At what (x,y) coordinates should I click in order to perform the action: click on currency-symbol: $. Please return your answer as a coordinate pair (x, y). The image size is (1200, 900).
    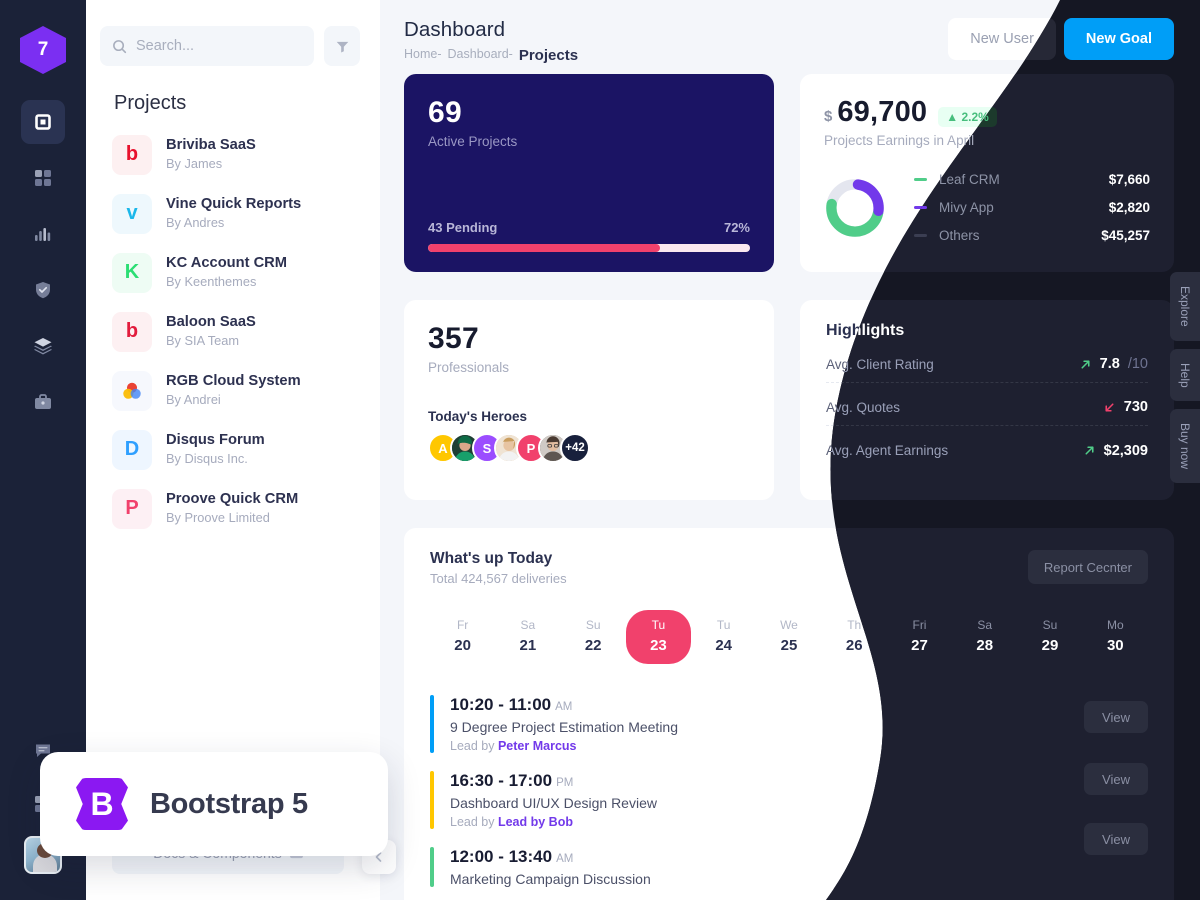
    Looking at the image, I should click on (828, 116).